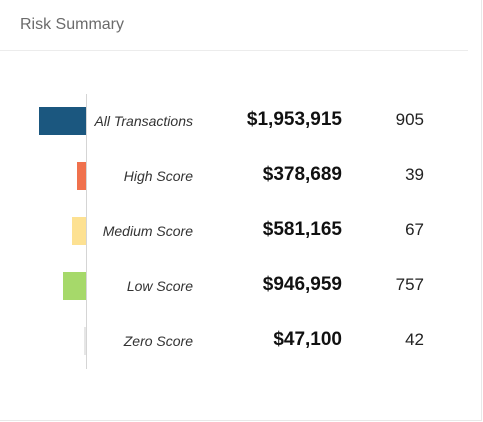 This screenshot has width=483, height=422. I want to click on count-value: 67, so click(414, 229).